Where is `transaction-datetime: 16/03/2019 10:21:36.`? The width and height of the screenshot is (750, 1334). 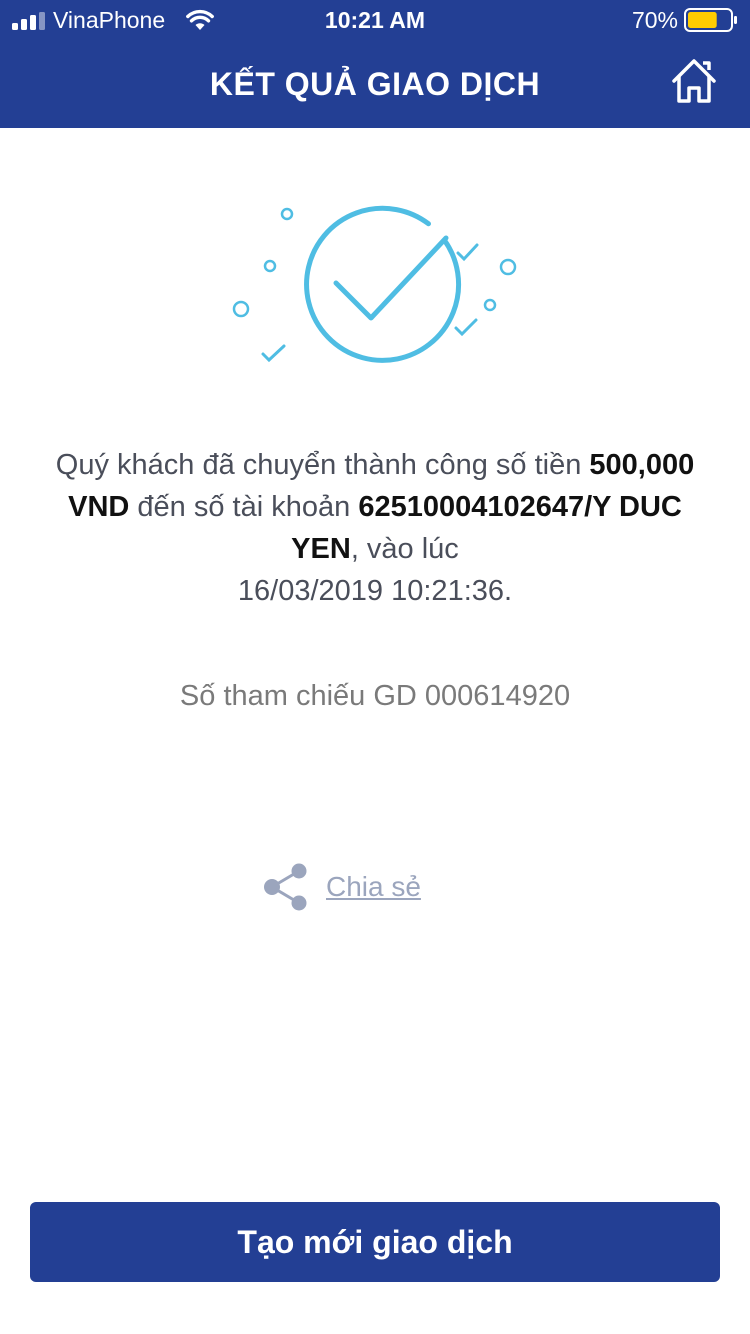
transaction-datetime: 16/03/2019 10:21:36. is located at coordinates (375, 591).